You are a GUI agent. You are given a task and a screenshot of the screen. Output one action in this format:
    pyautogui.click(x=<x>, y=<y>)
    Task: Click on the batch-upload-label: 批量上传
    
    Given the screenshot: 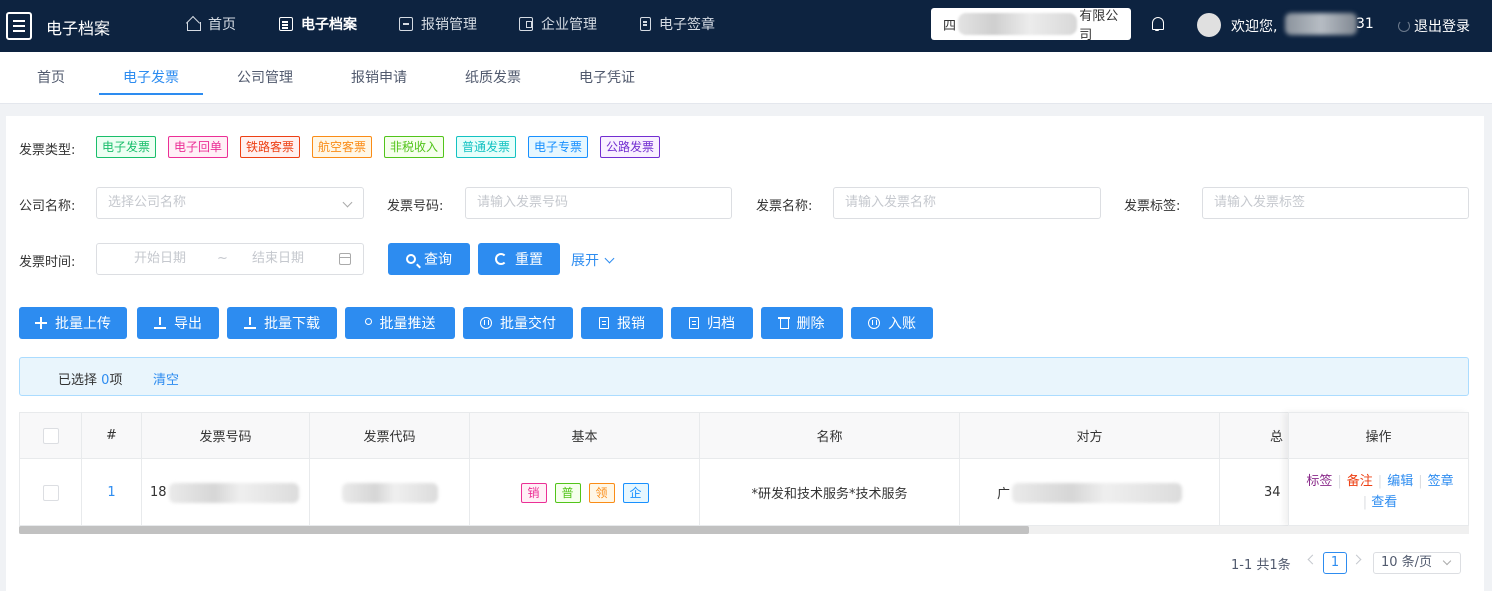 What is the action you would take?
    pyautogui.click(x=83, y=324)
    